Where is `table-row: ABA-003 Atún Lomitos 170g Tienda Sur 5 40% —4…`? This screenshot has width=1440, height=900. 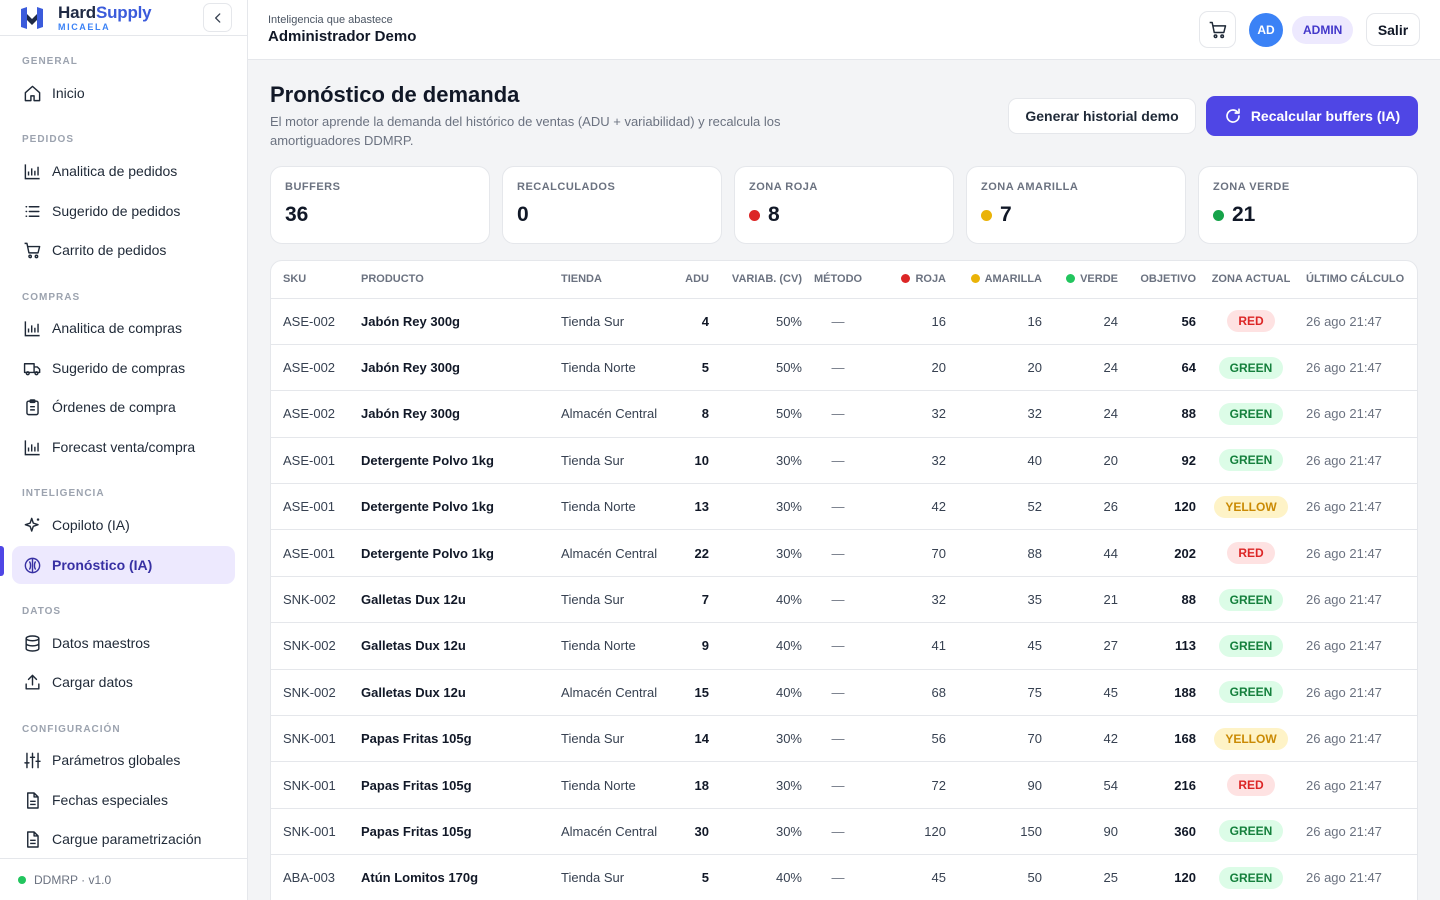 table-row: ABA-003 Atún Lomitos 170g Tienda Sur 5 40% —4… is located at coordinates (844, 877).